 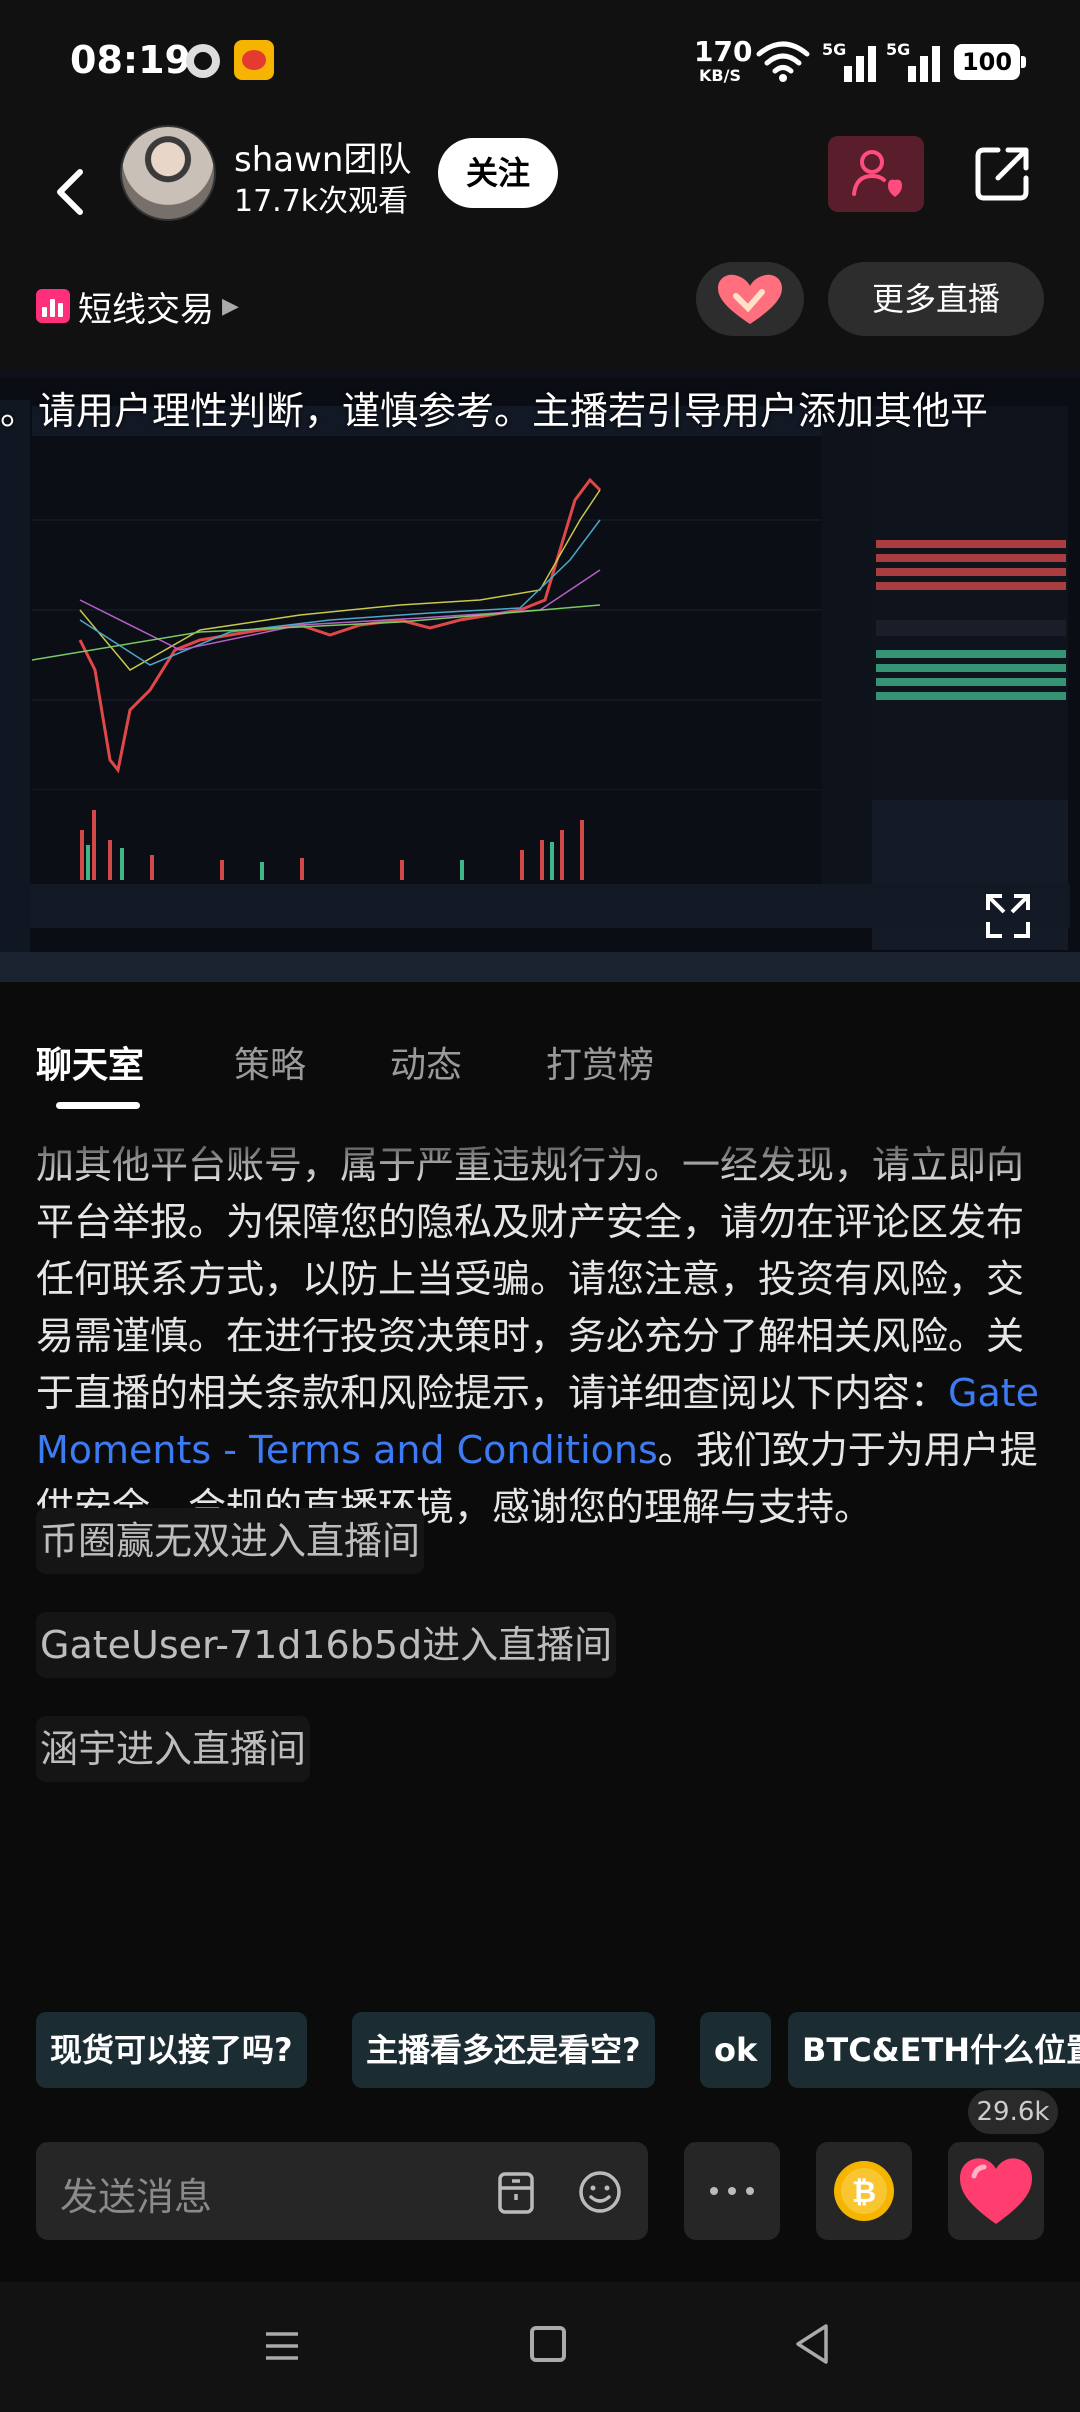 I want to click on clipboard-icon, so click(x=516, y=2192).